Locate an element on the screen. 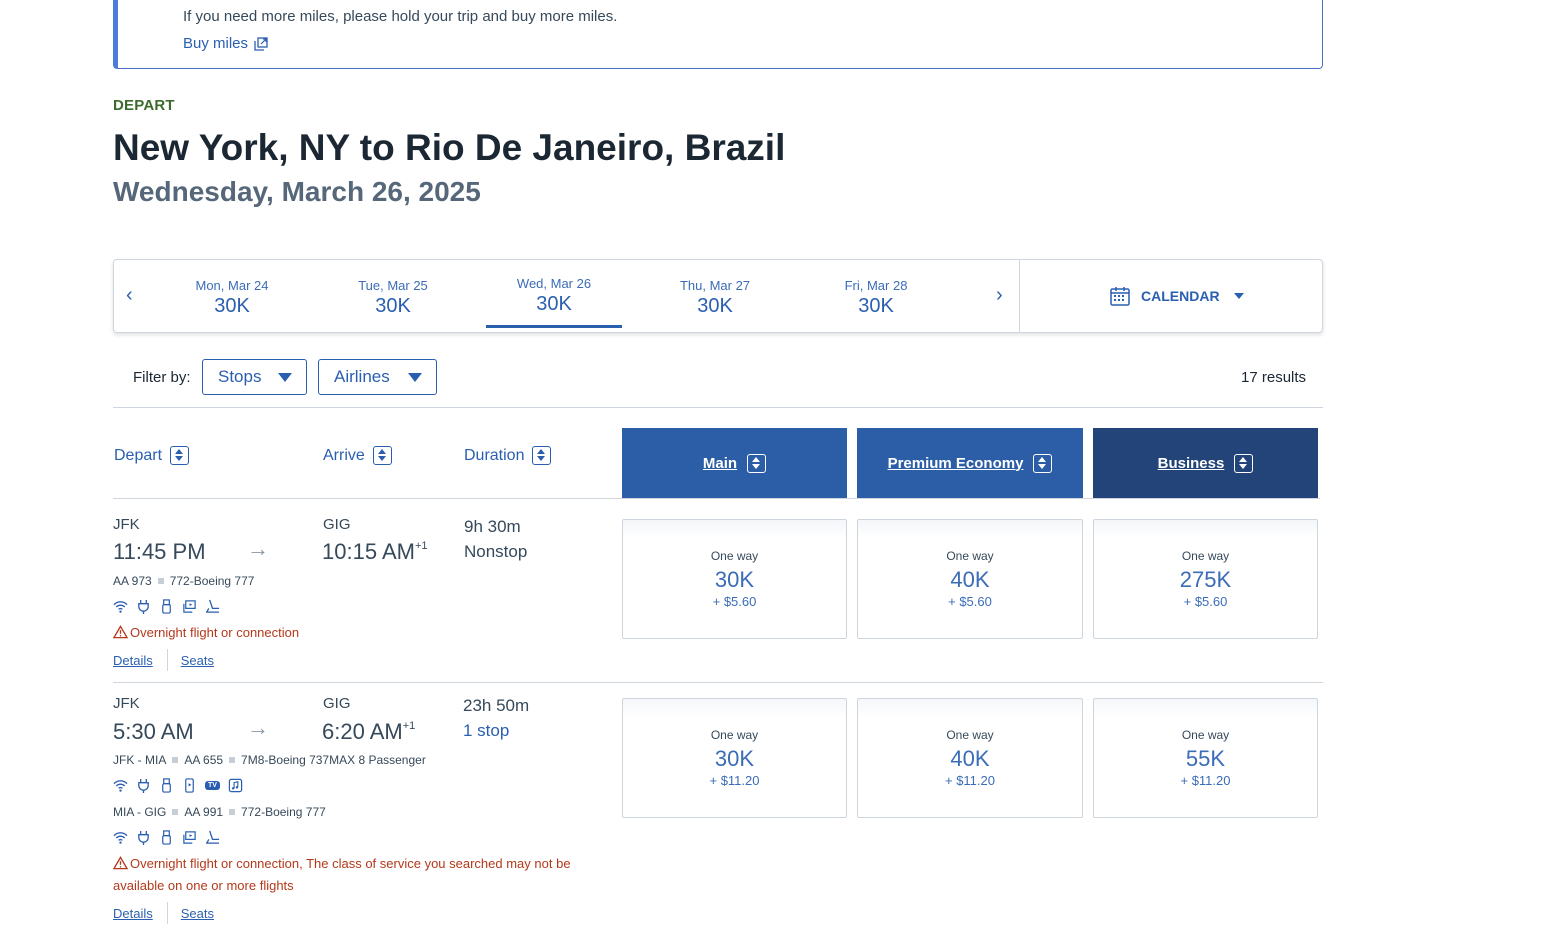  business-price-button: One way 55K + $11.20 is located at coordinates (1205, 758).